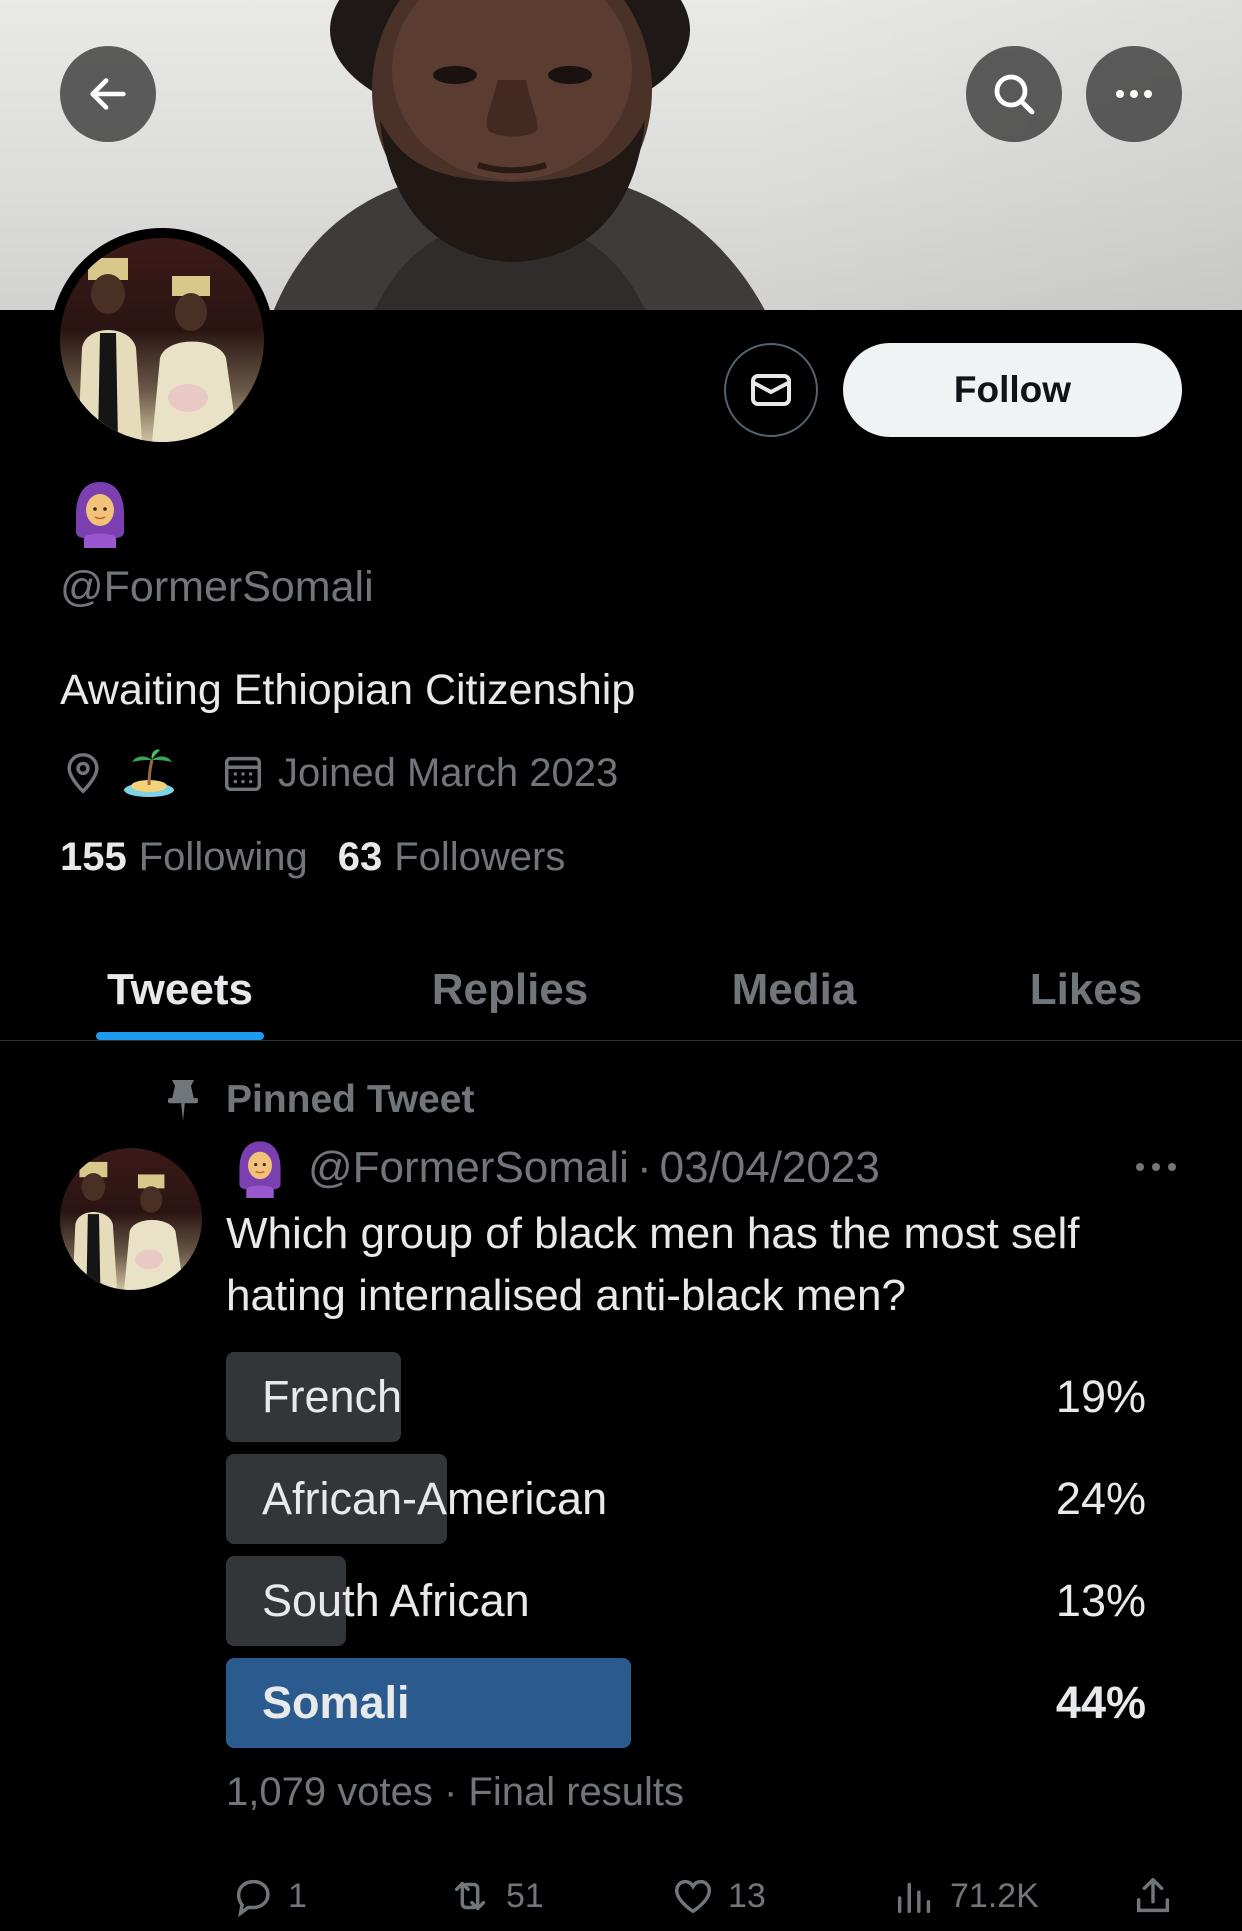 The height and width of the screenshot is (1931, 1242). Describe the element at coordinates (297, 1895) in the screenshot. I see `reply-count: 1` at that location.